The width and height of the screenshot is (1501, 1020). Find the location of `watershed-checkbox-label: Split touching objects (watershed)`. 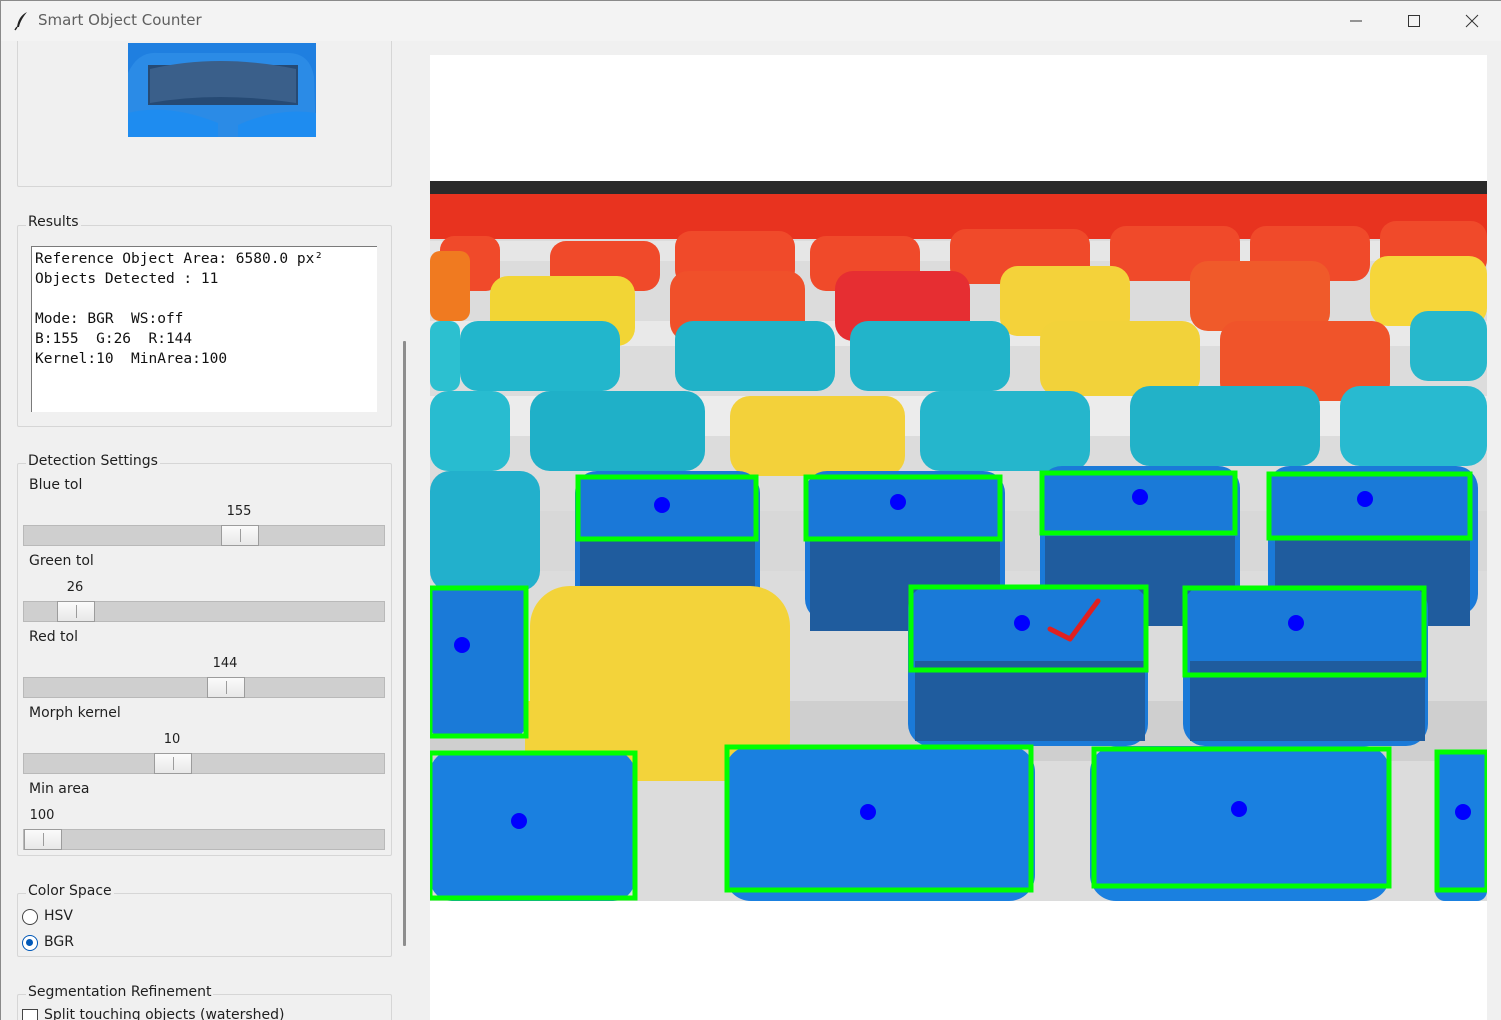

watershed-checkbox-label: Split touching objects (watershed) is located at coordinates (164, 1013).